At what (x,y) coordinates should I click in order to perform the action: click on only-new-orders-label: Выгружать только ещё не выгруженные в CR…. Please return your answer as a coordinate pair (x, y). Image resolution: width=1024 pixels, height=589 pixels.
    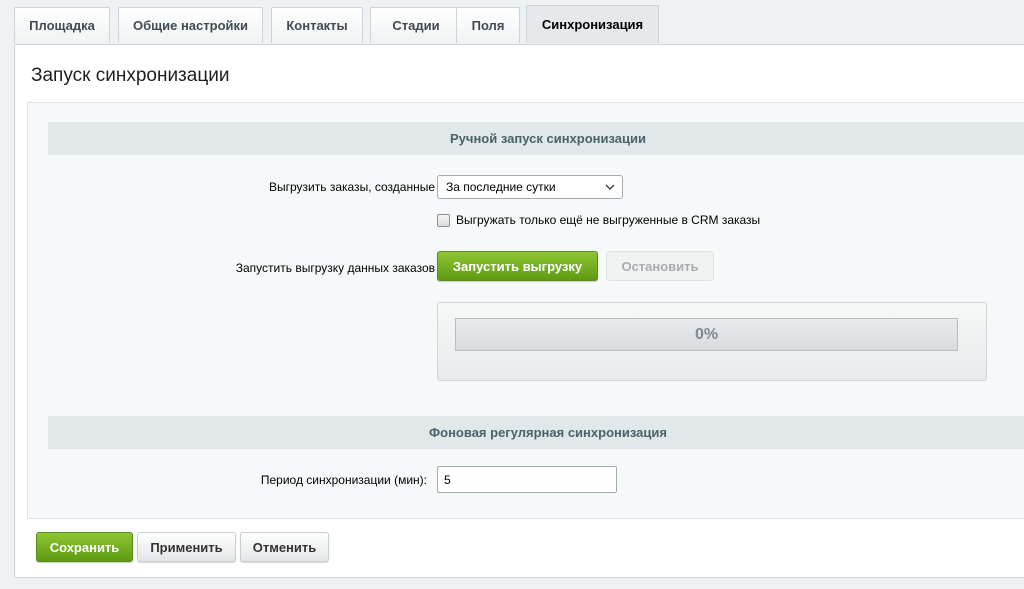
    Looking at the image, I should click on (608, 220).